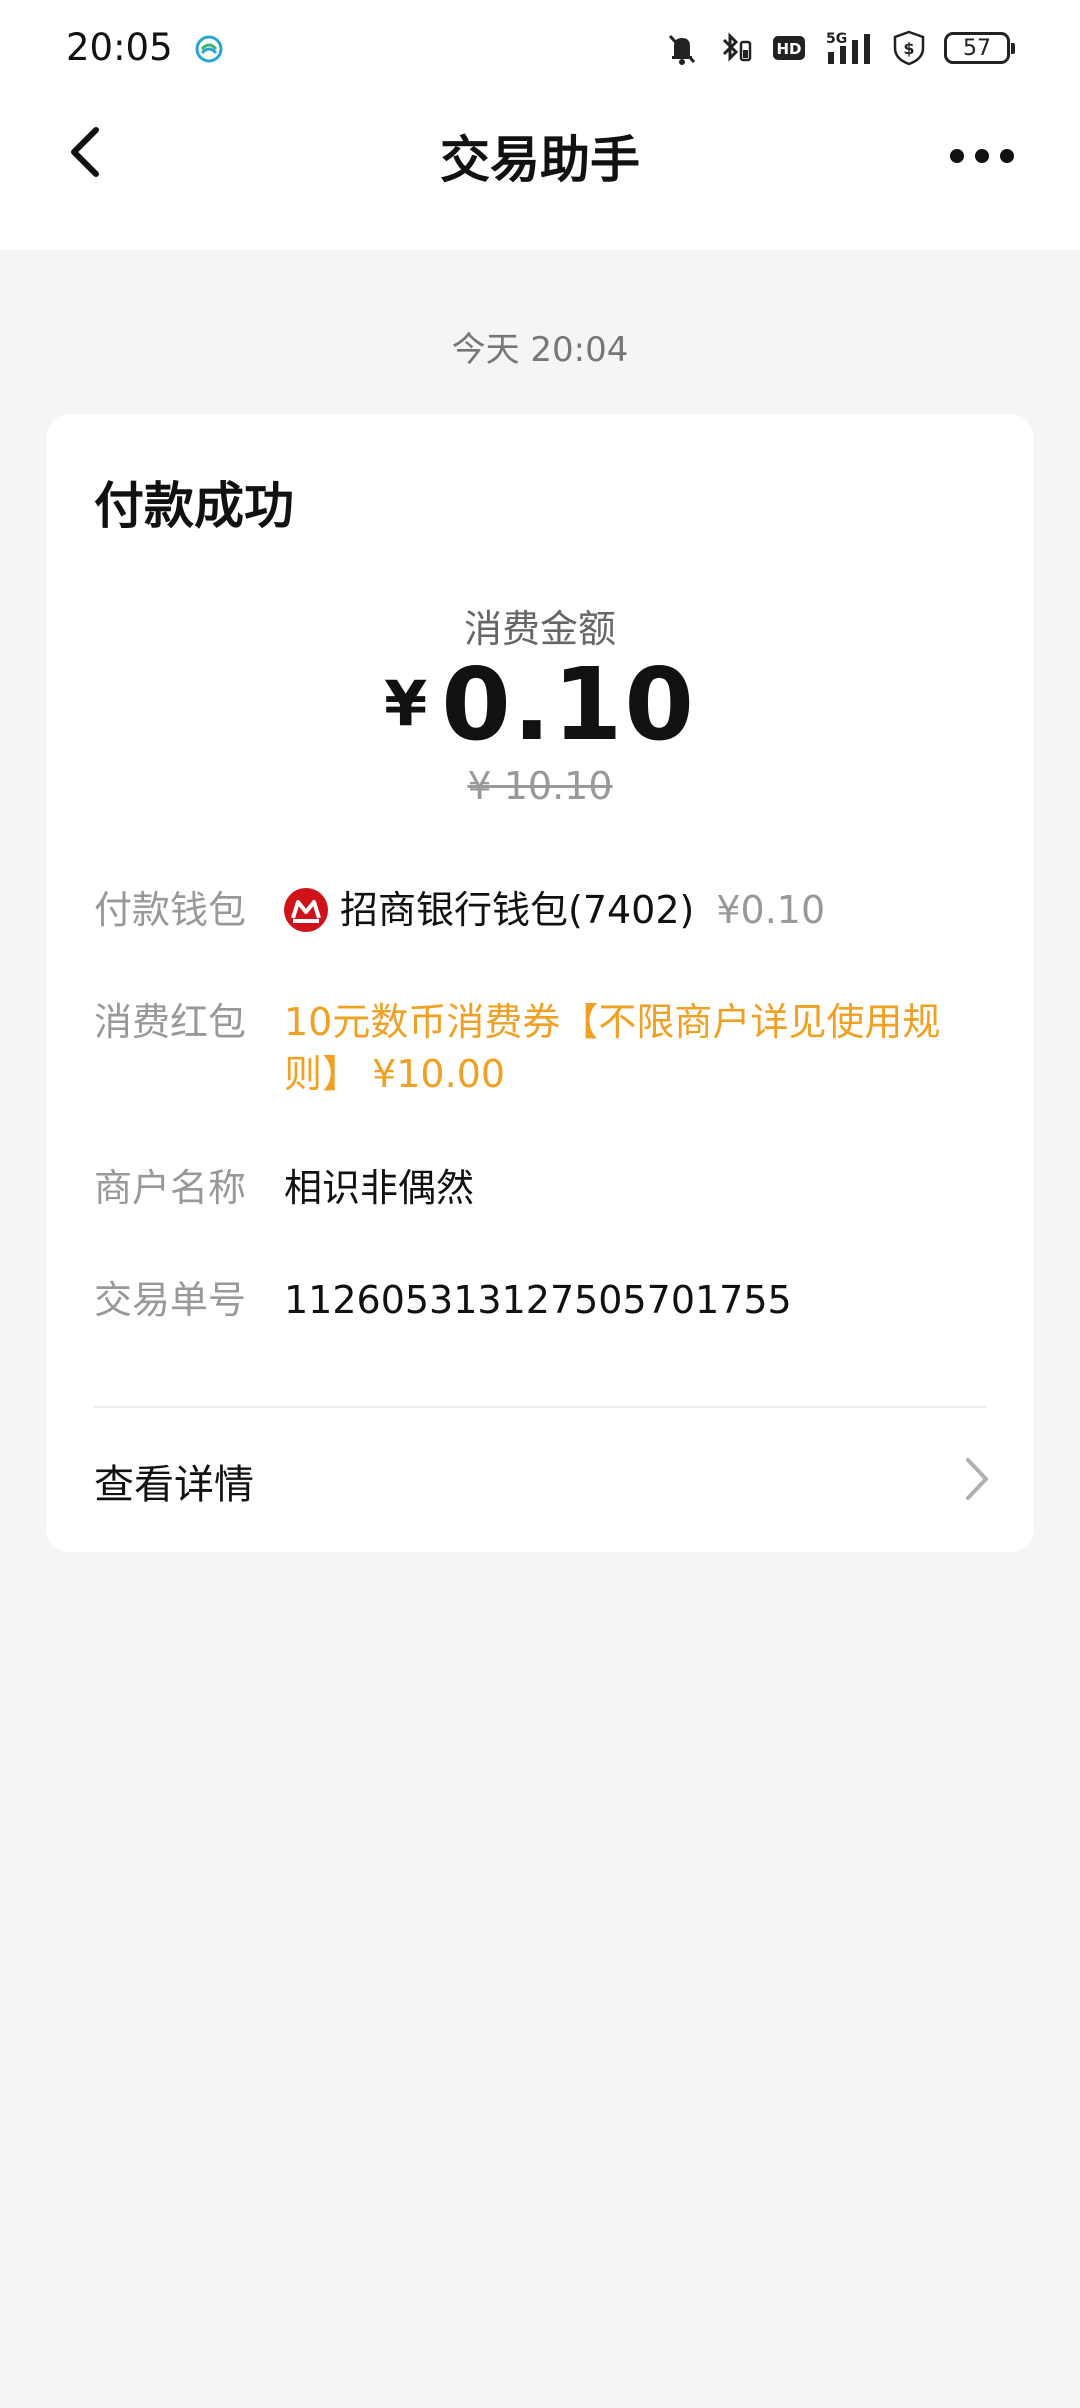  I want to click on battery-icon: 57, so click(979, 48).